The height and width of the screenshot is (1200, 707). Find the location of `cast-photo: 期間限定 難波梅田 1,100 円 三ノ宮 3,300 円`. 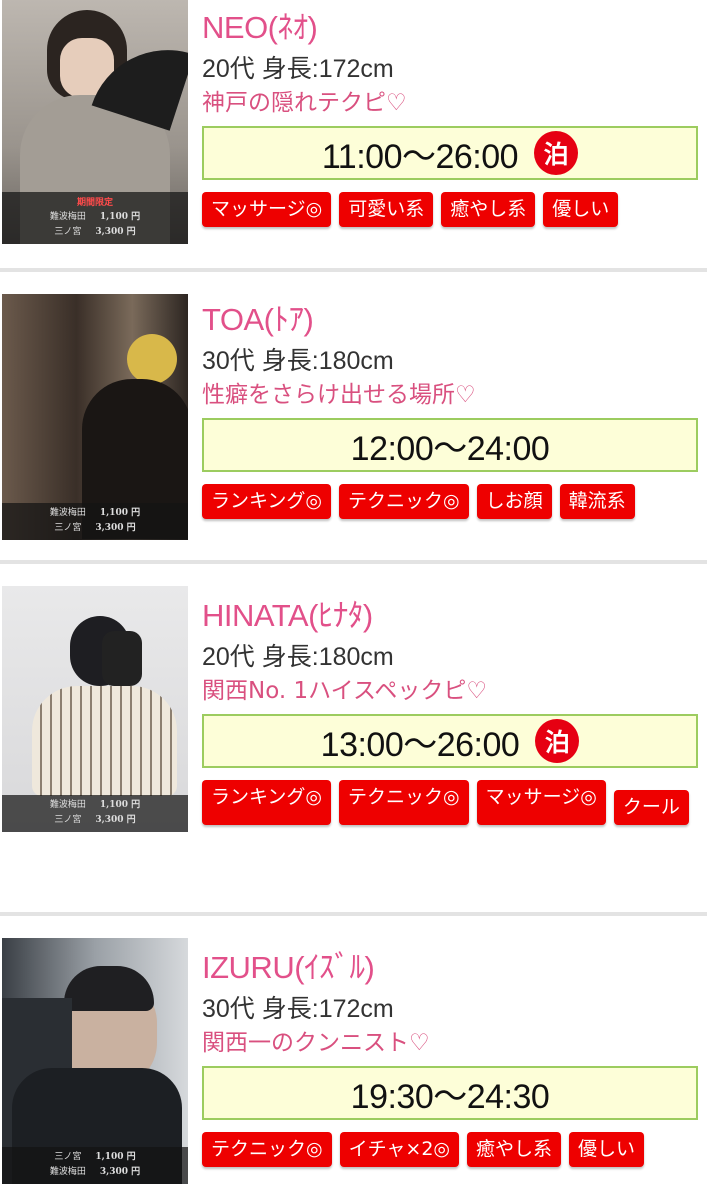

cast-photo: 期間限定 難波梅田 1,100 円 三ノ宮 3,300 円 is located at coordinates (95, 122).